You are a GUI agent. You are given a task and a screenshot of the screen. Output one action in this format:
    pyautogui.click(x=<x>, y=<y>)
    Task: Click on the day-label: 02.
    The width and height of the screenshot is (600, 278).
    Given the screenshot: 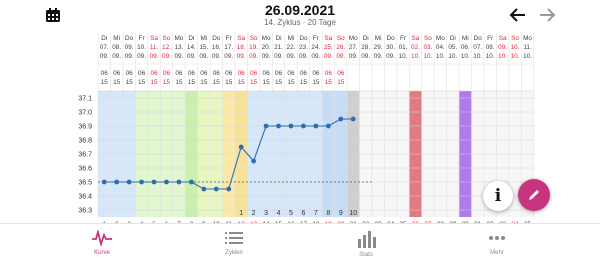 What is the action you would take?
    pyautogui.click(x=415, y=47)
    